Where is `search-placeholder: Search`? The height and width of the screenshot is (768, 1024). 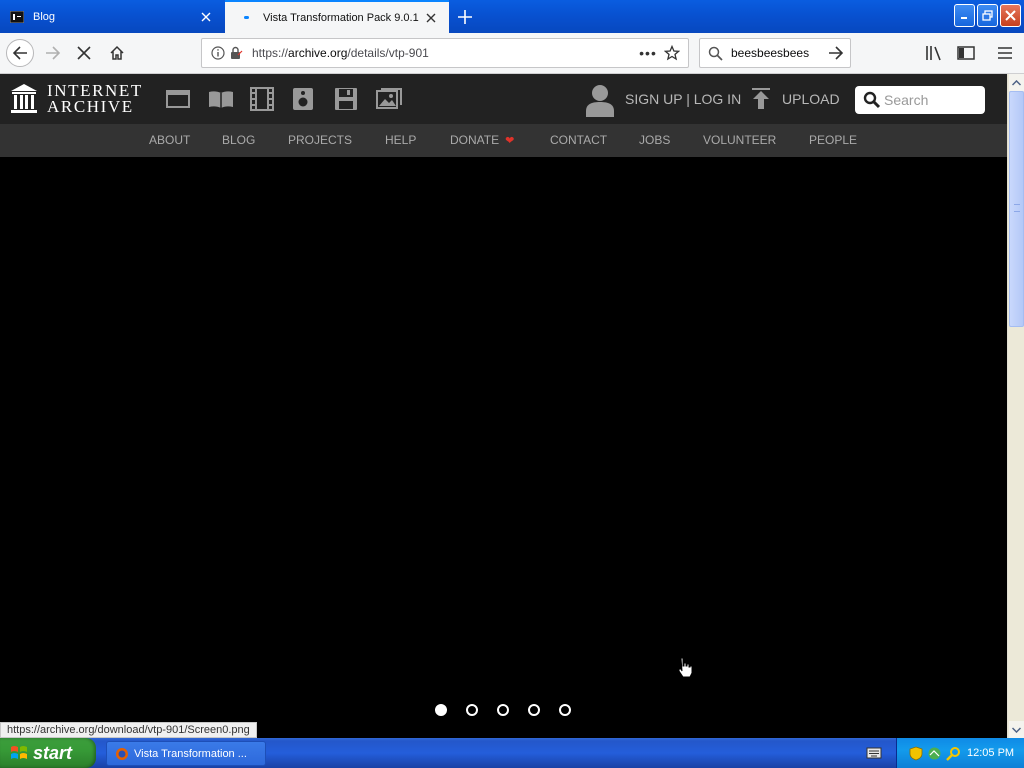 search-placeholder: Search is located at coordinates (906, 100).